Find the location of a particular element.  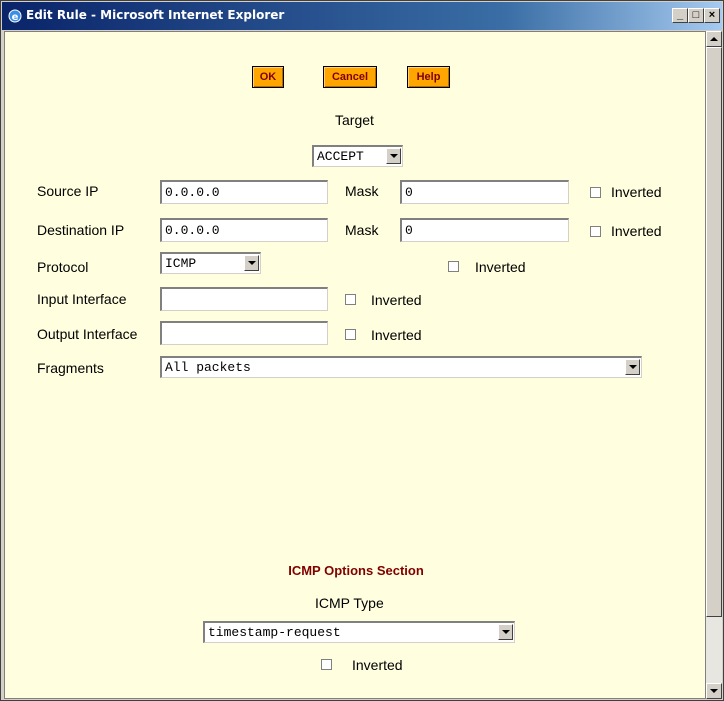

source-mask-label: Mask is located at coordinates (362, 191).